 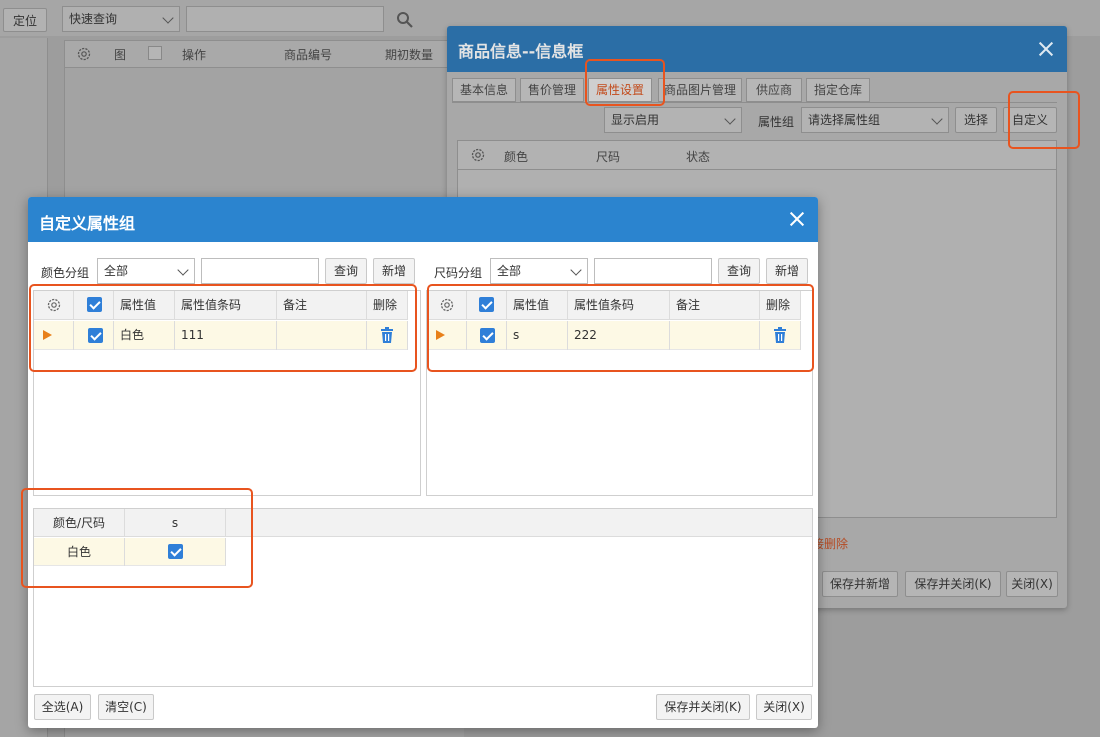 I want to click on highlight-size-table, so click(x=620, y=328).